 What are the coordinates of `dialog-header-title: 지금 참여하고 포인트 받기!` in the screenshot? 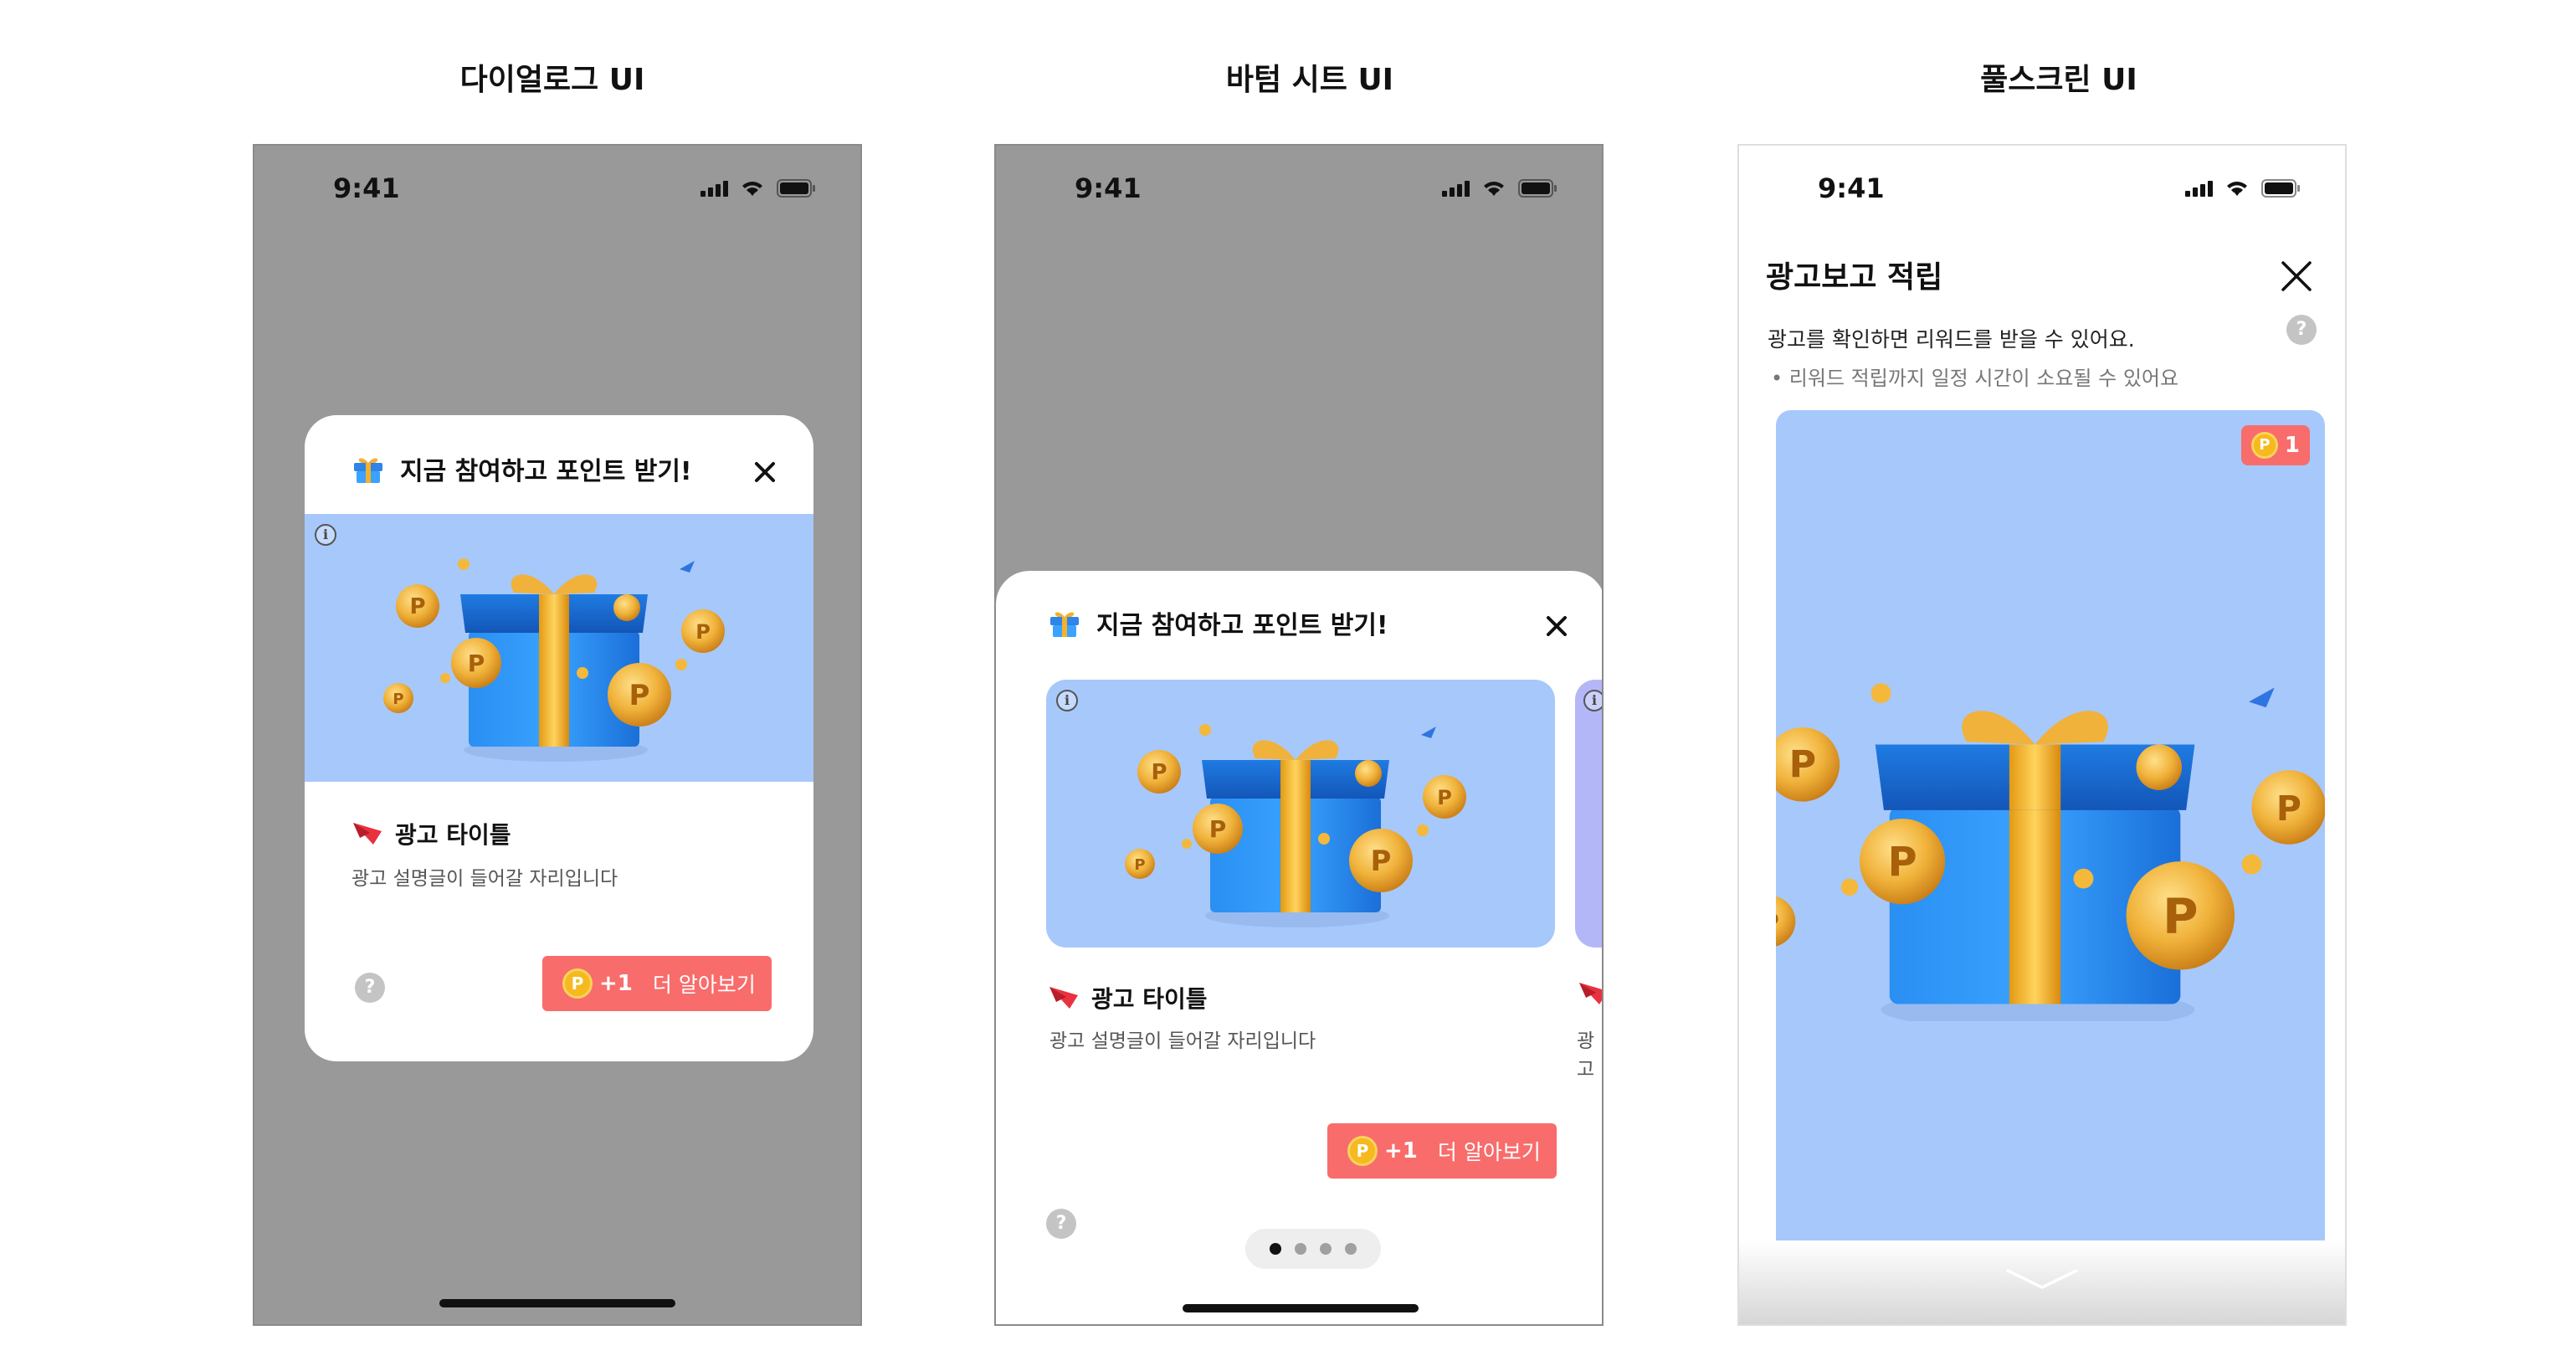 It's located at (546, 472).